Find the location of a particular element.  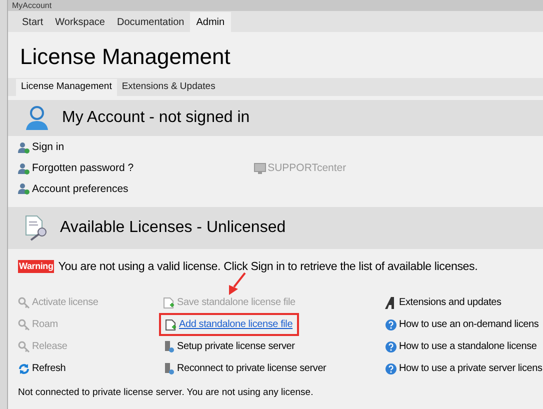

link: Refresh is located at coordinates (42, 368).